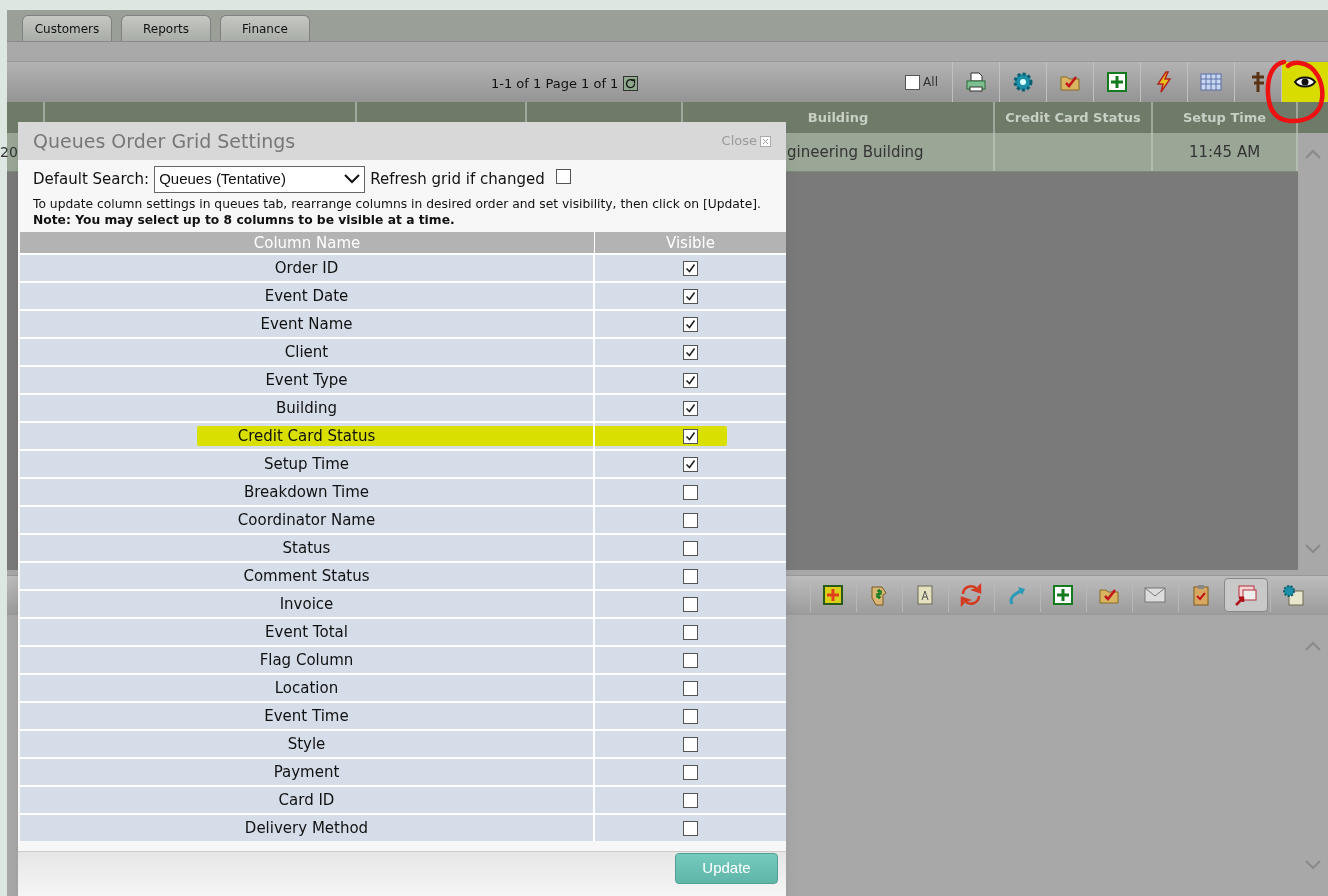  I want to click on gear-document-icon, so click(1292, 595).